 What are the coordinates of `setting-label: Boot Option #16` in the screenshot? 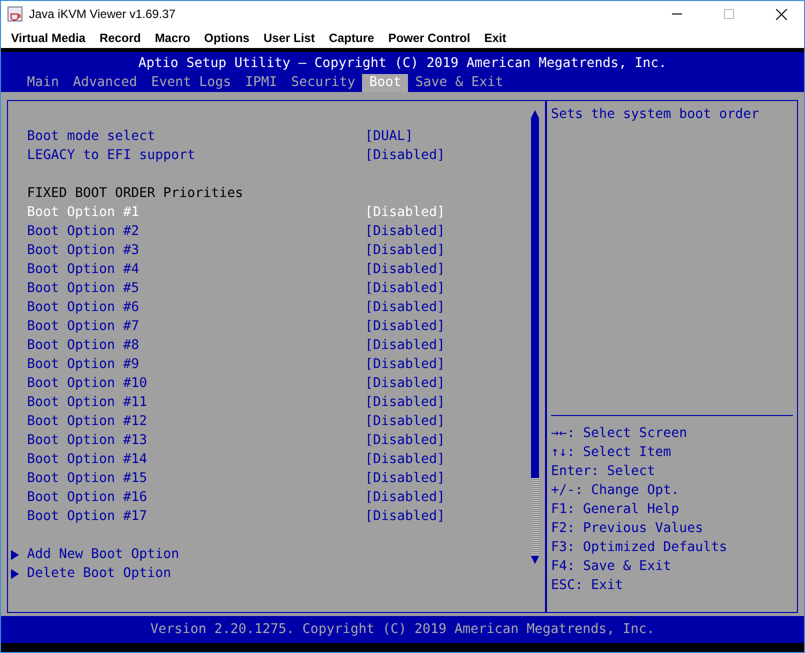 It's located at (196, 497).